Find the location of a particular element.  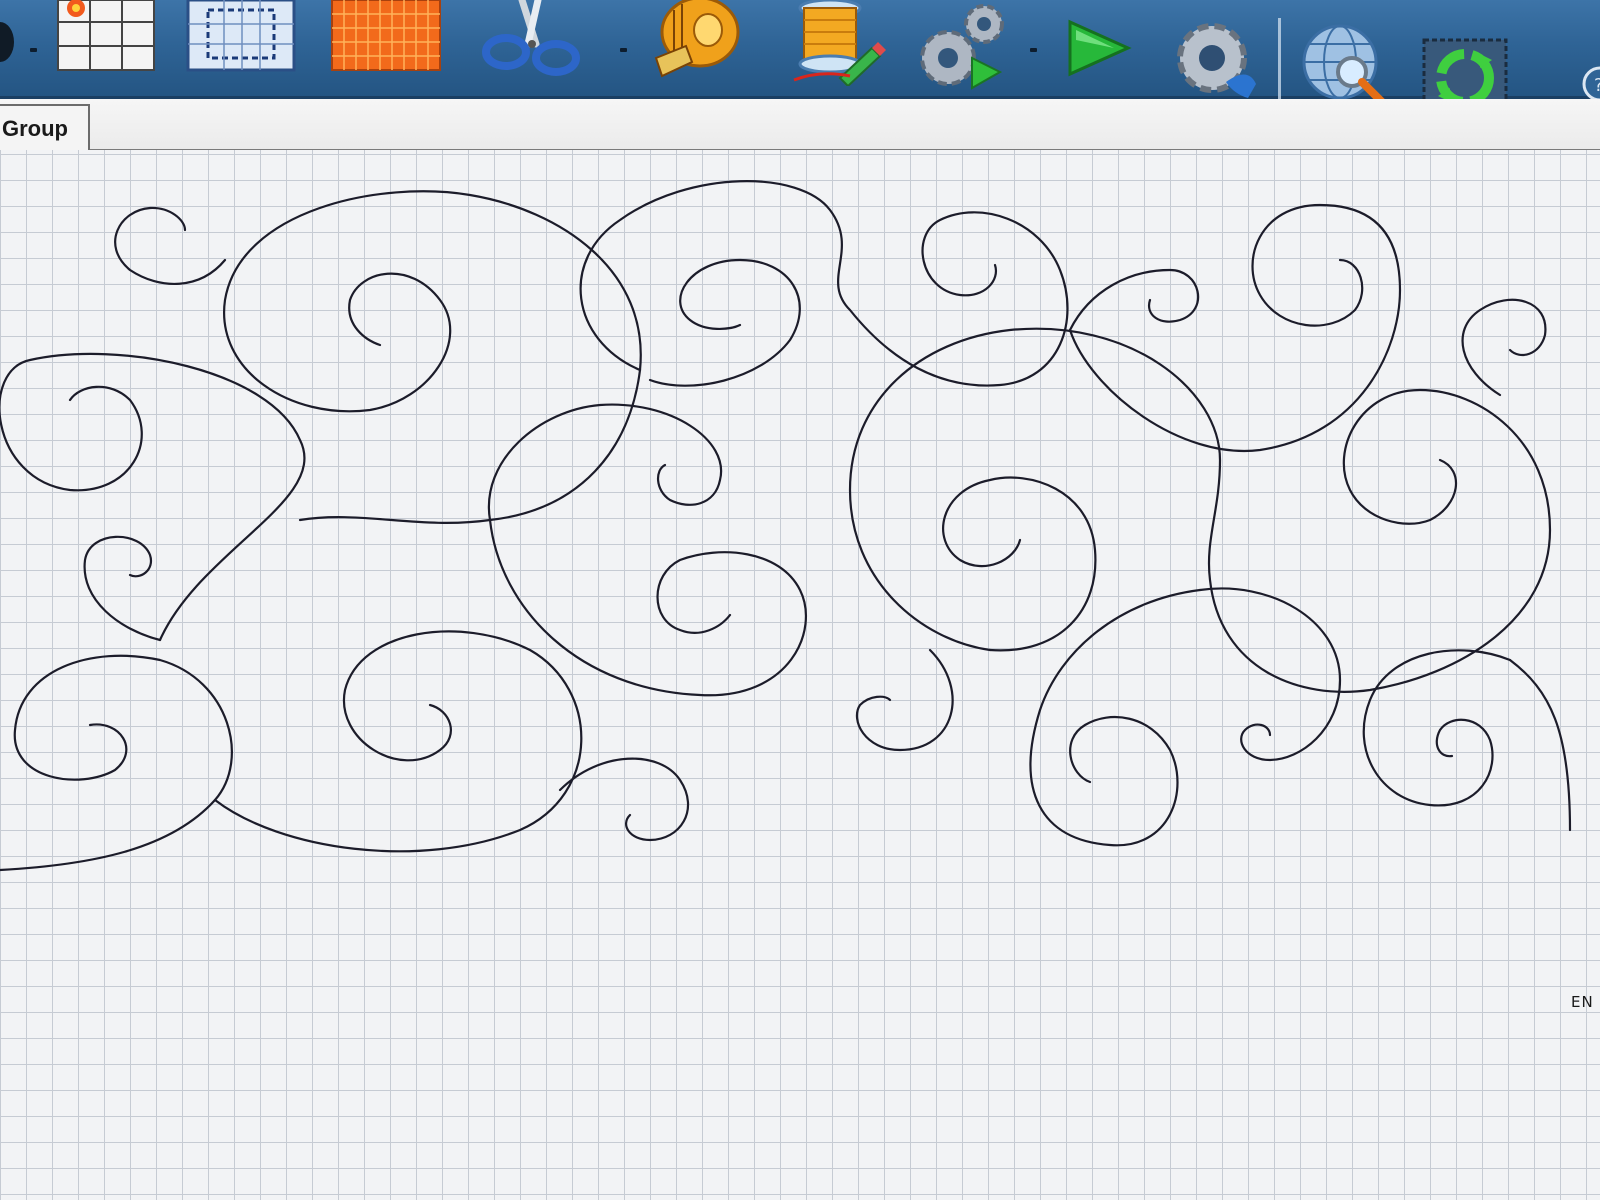

tab-group: Group is located at coordinates (45, 127).